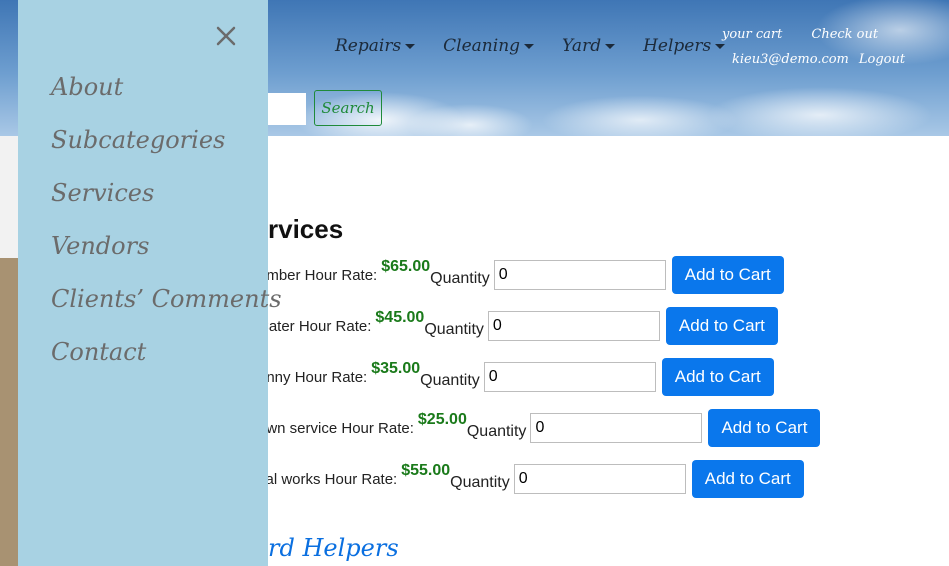 Image resolution: width=949 pixels, height=566 pixels. I want to click on sidebar-item-services: Services, so click(166, 200).